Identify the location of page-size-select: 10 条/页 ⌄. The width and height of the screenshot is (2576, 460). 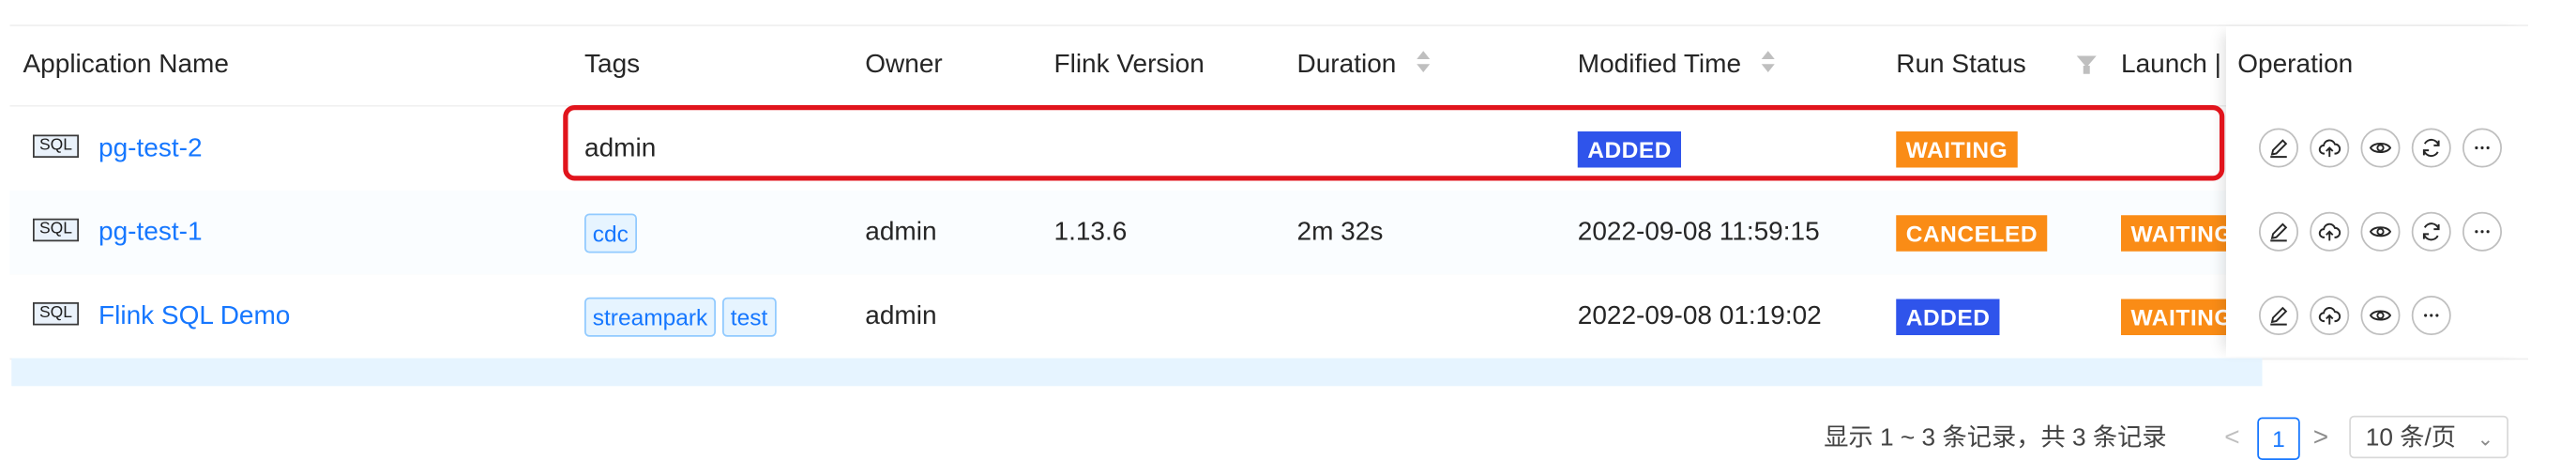
(2428, 438).